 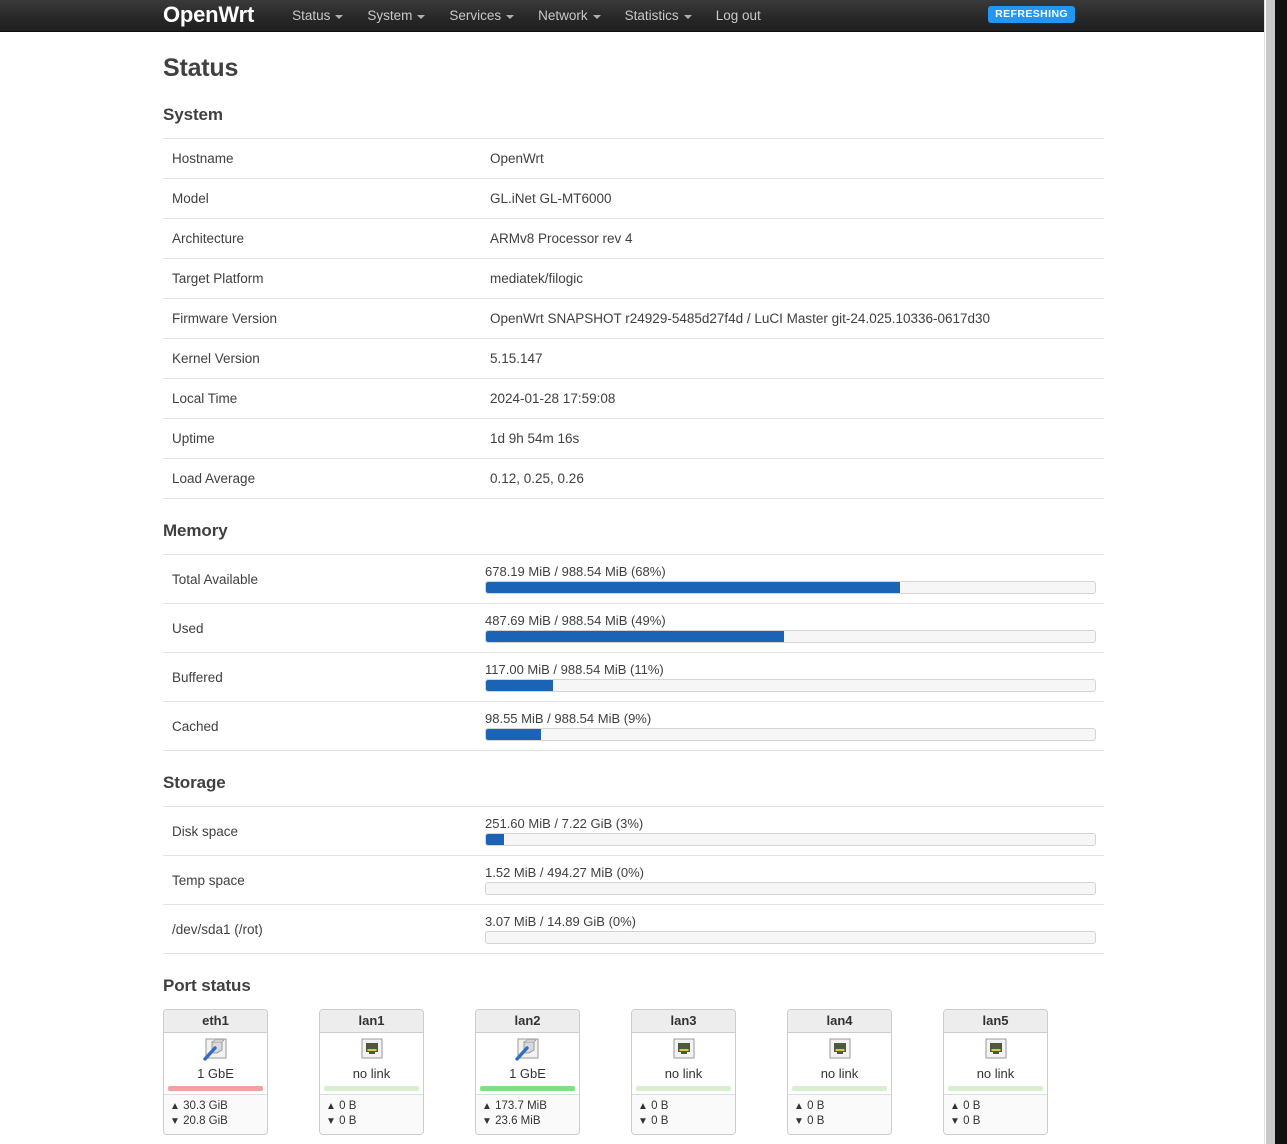 What do you see at coordinates (658, 16) in the screenshot?
I see `nav-item-statistics: Statistics` at bounding box center [658, 16].